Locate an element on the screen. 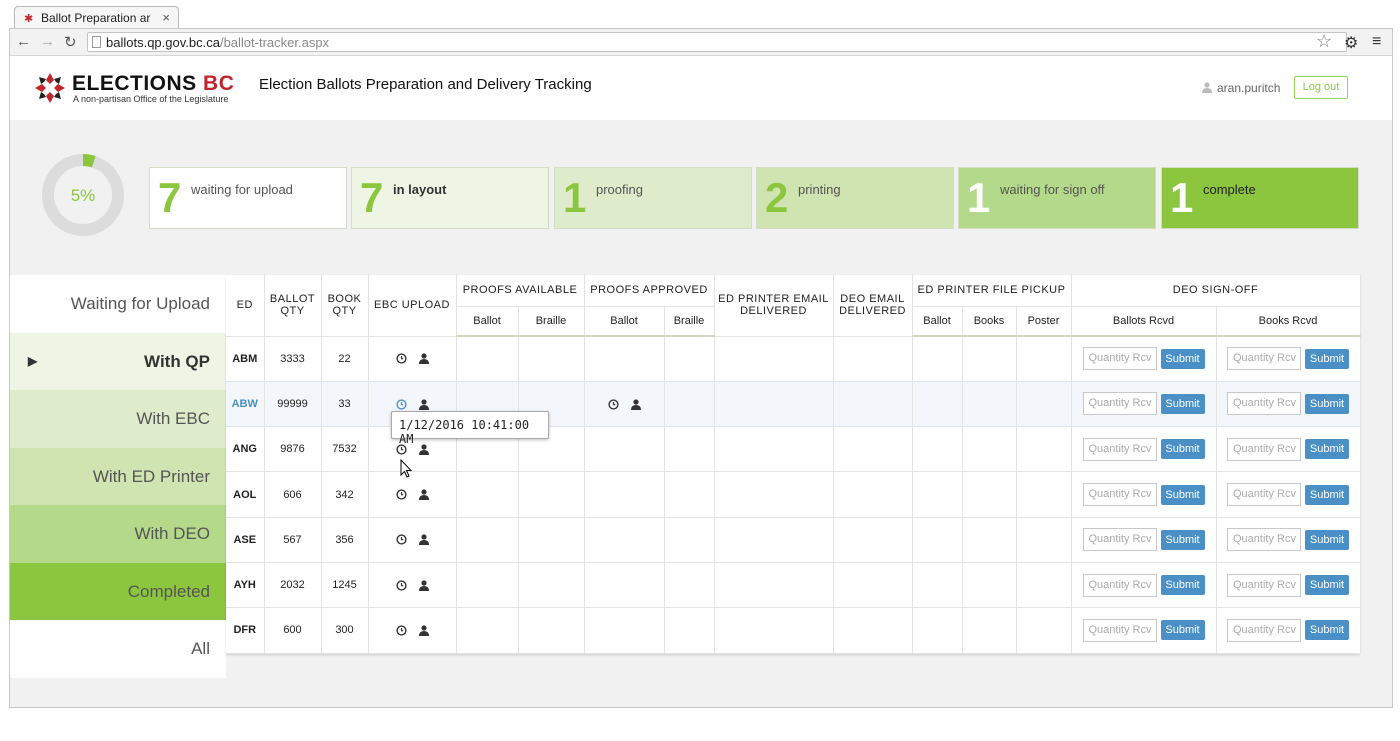  ballot-qty: 99999 is located at coordinates (293, 404).